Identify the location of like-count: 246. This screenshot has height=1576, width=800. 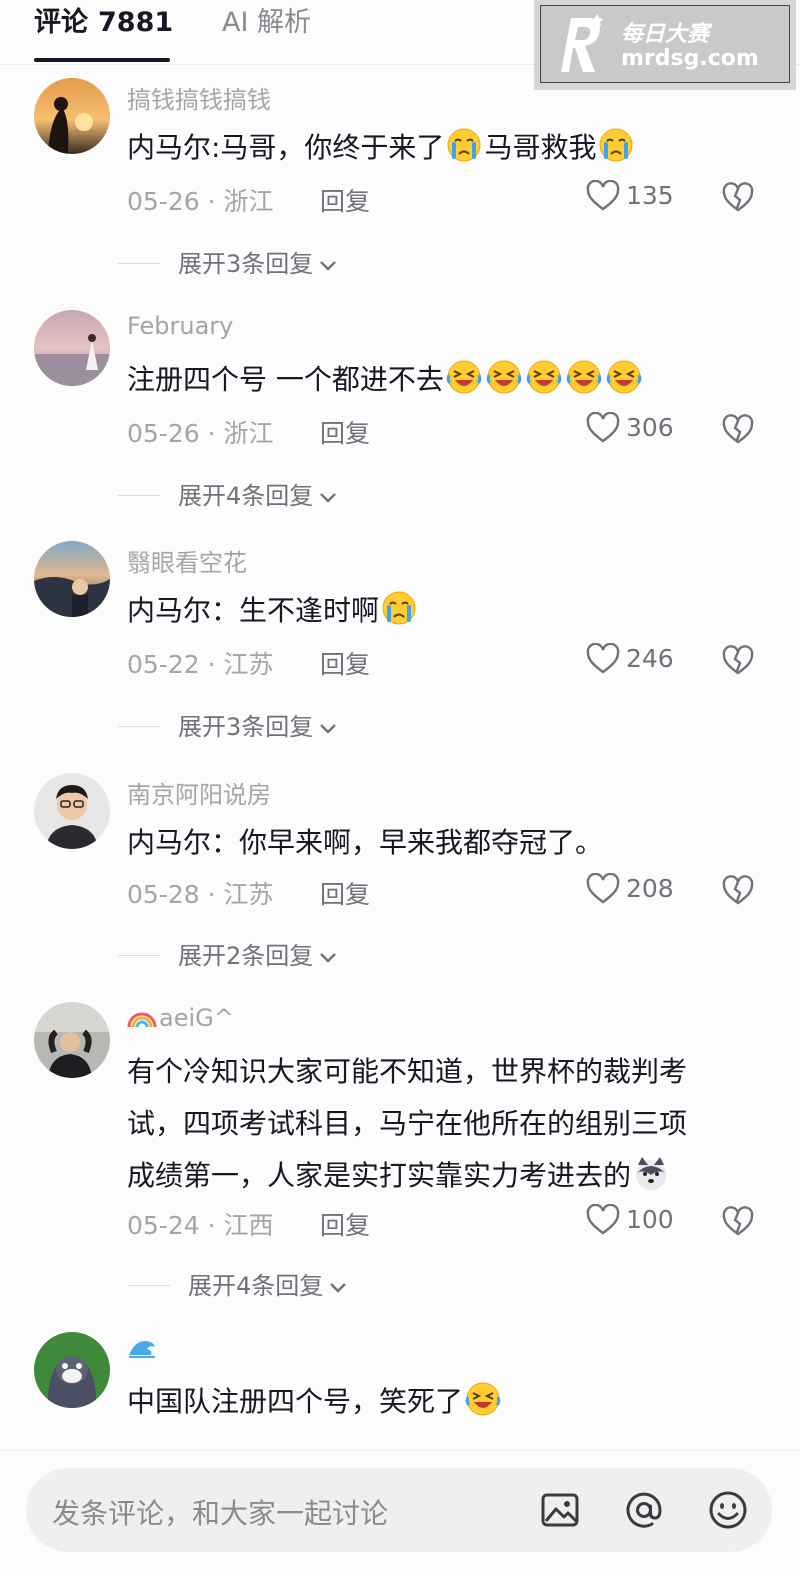
(650, 658).